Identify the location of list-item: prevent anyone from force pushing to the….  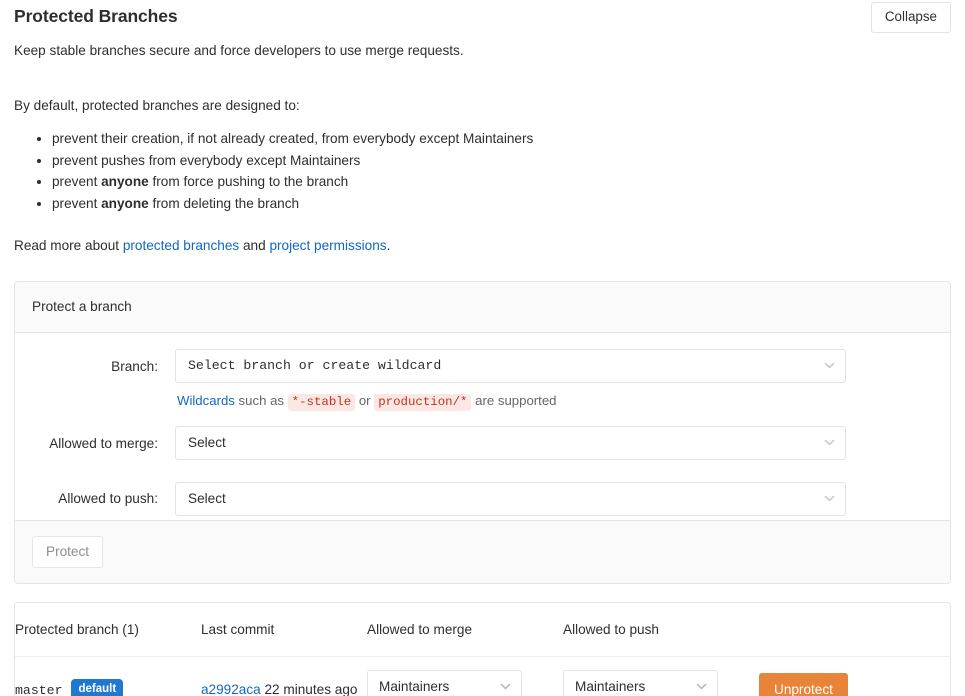
(501, 182).